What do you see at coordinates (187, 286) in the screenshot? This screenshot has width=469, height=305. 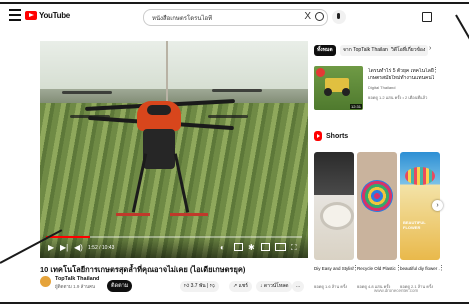 I see `thumbs-up-icon: 👍︎` at bounding box center [187, 286].